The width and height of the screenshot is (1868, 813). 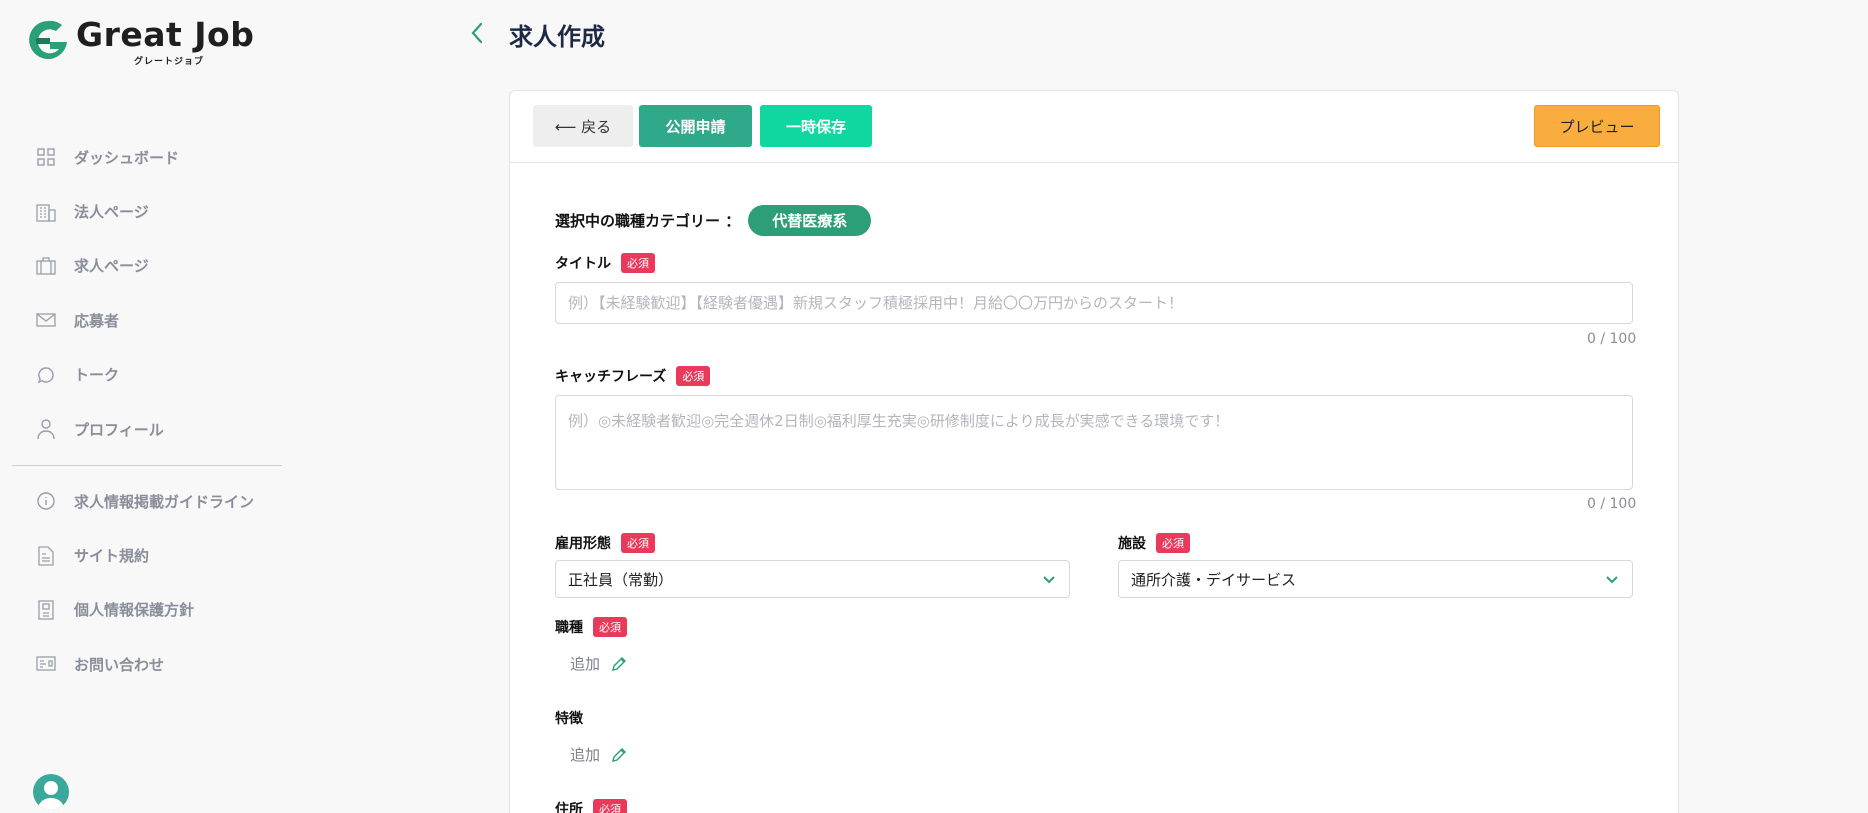 What do you see at coordinates (127, 157) in the screenshot?
I see `sidebar-item-label: ダッシュボード` at bounding box center [127, 157].